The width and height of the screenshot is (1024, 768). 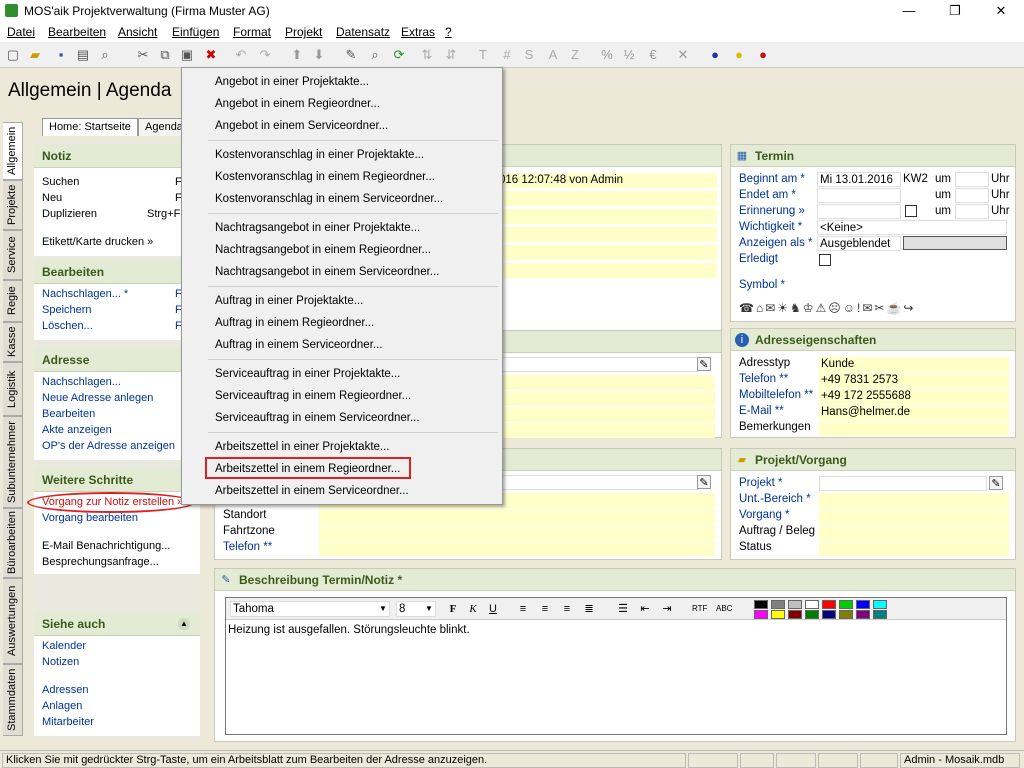 What do you see at coordinates (772, 179) in the screenshot?
I see `label-beginnt: Beginnt am *` at bounding box center [772, 179].